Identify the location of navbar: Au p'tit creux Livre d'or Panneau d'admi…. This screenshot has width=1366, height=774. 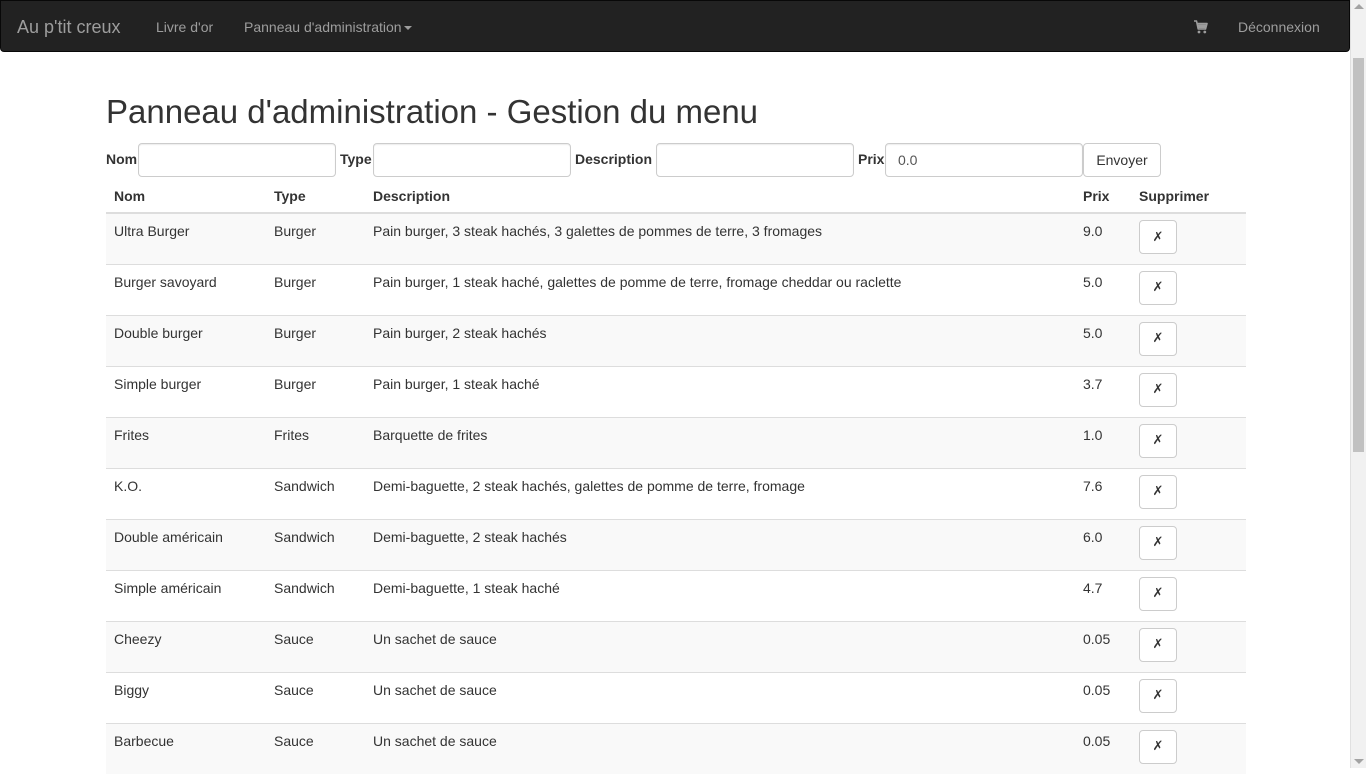
(675, 26).